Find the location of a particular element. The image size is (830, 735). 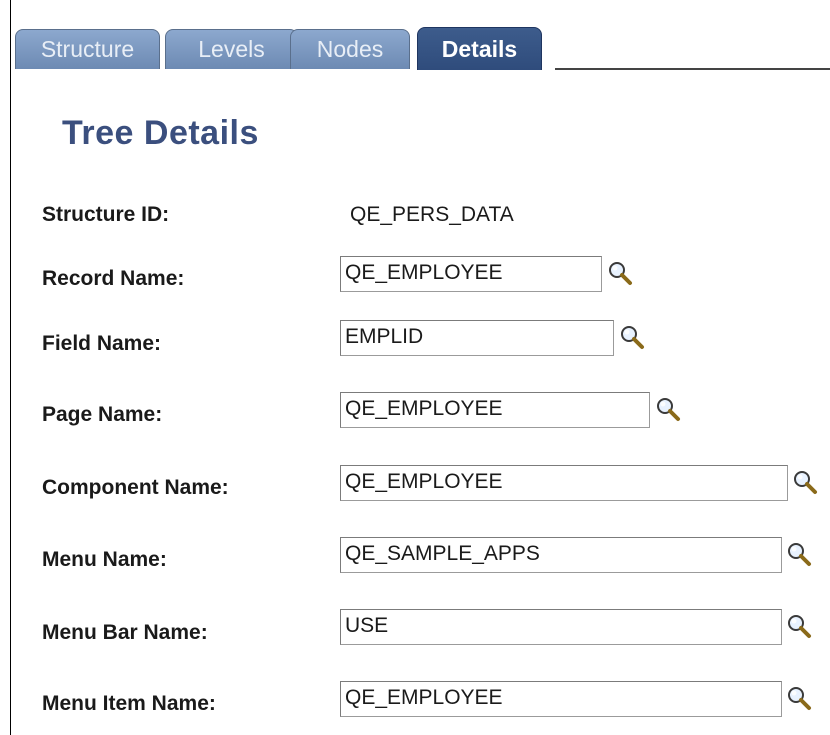

tab-structure: Structure is located at coordinates (87, 49).